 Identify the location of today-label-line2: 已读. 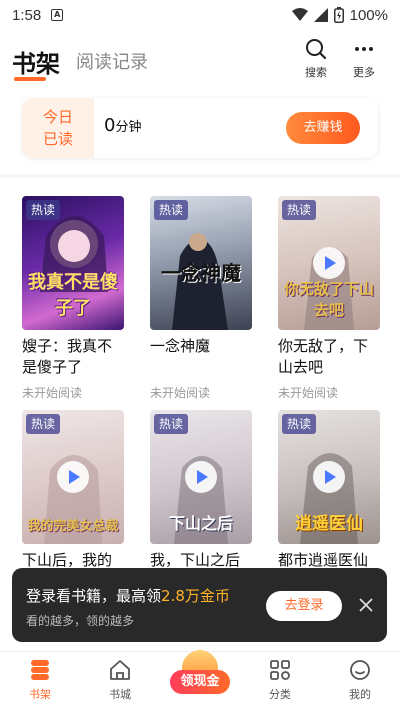
(57, 139).